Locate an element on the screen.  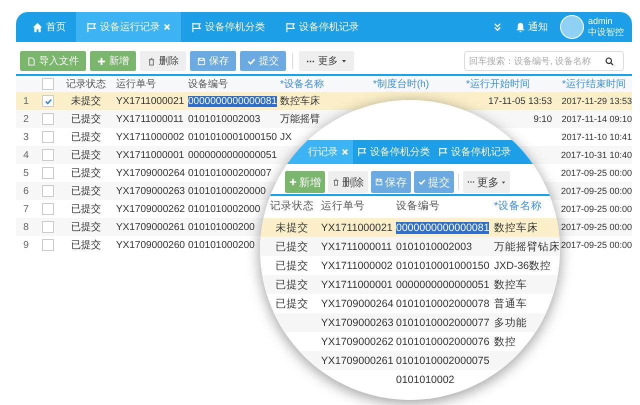
row-number: 9 is located at coordinates (26, 245).